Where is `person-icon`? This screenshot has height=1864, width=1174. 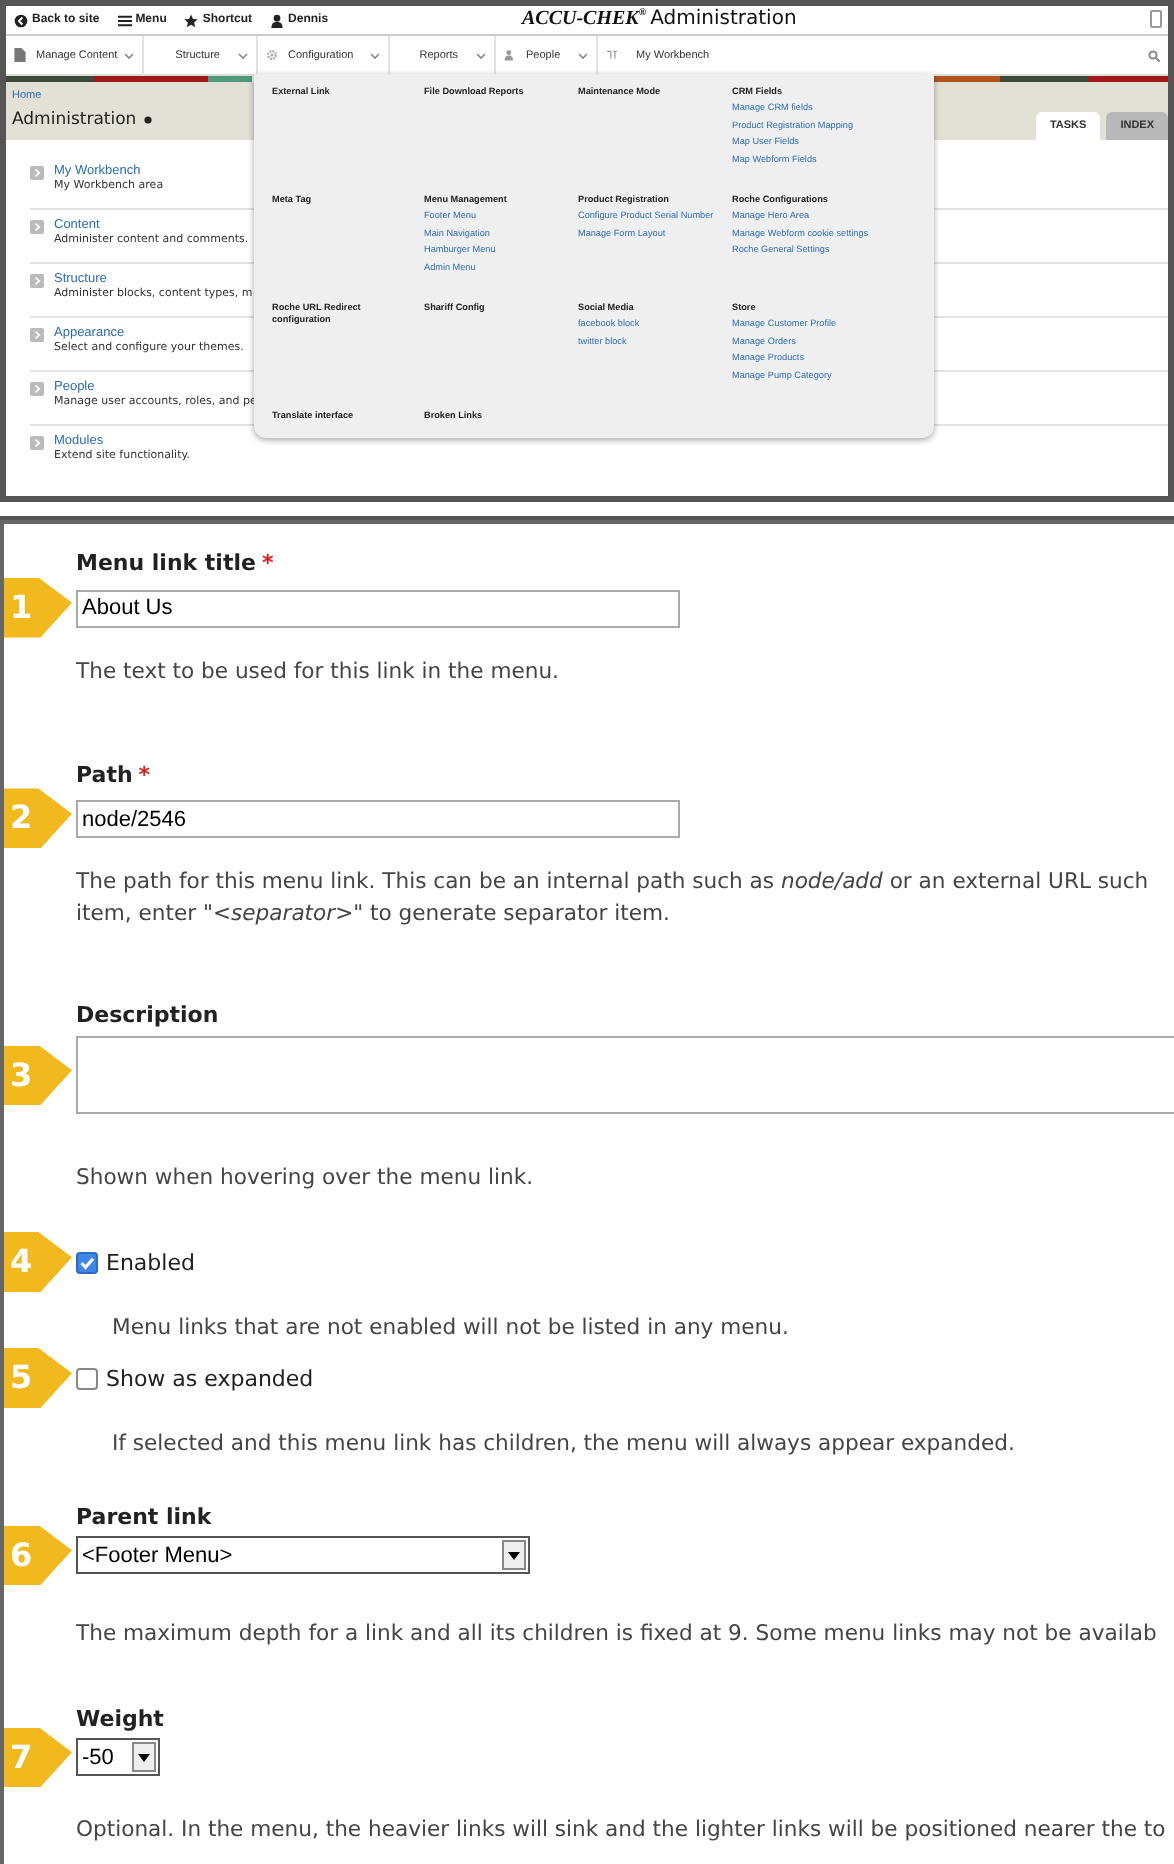
person-icon is located at coordinates (510, 55).